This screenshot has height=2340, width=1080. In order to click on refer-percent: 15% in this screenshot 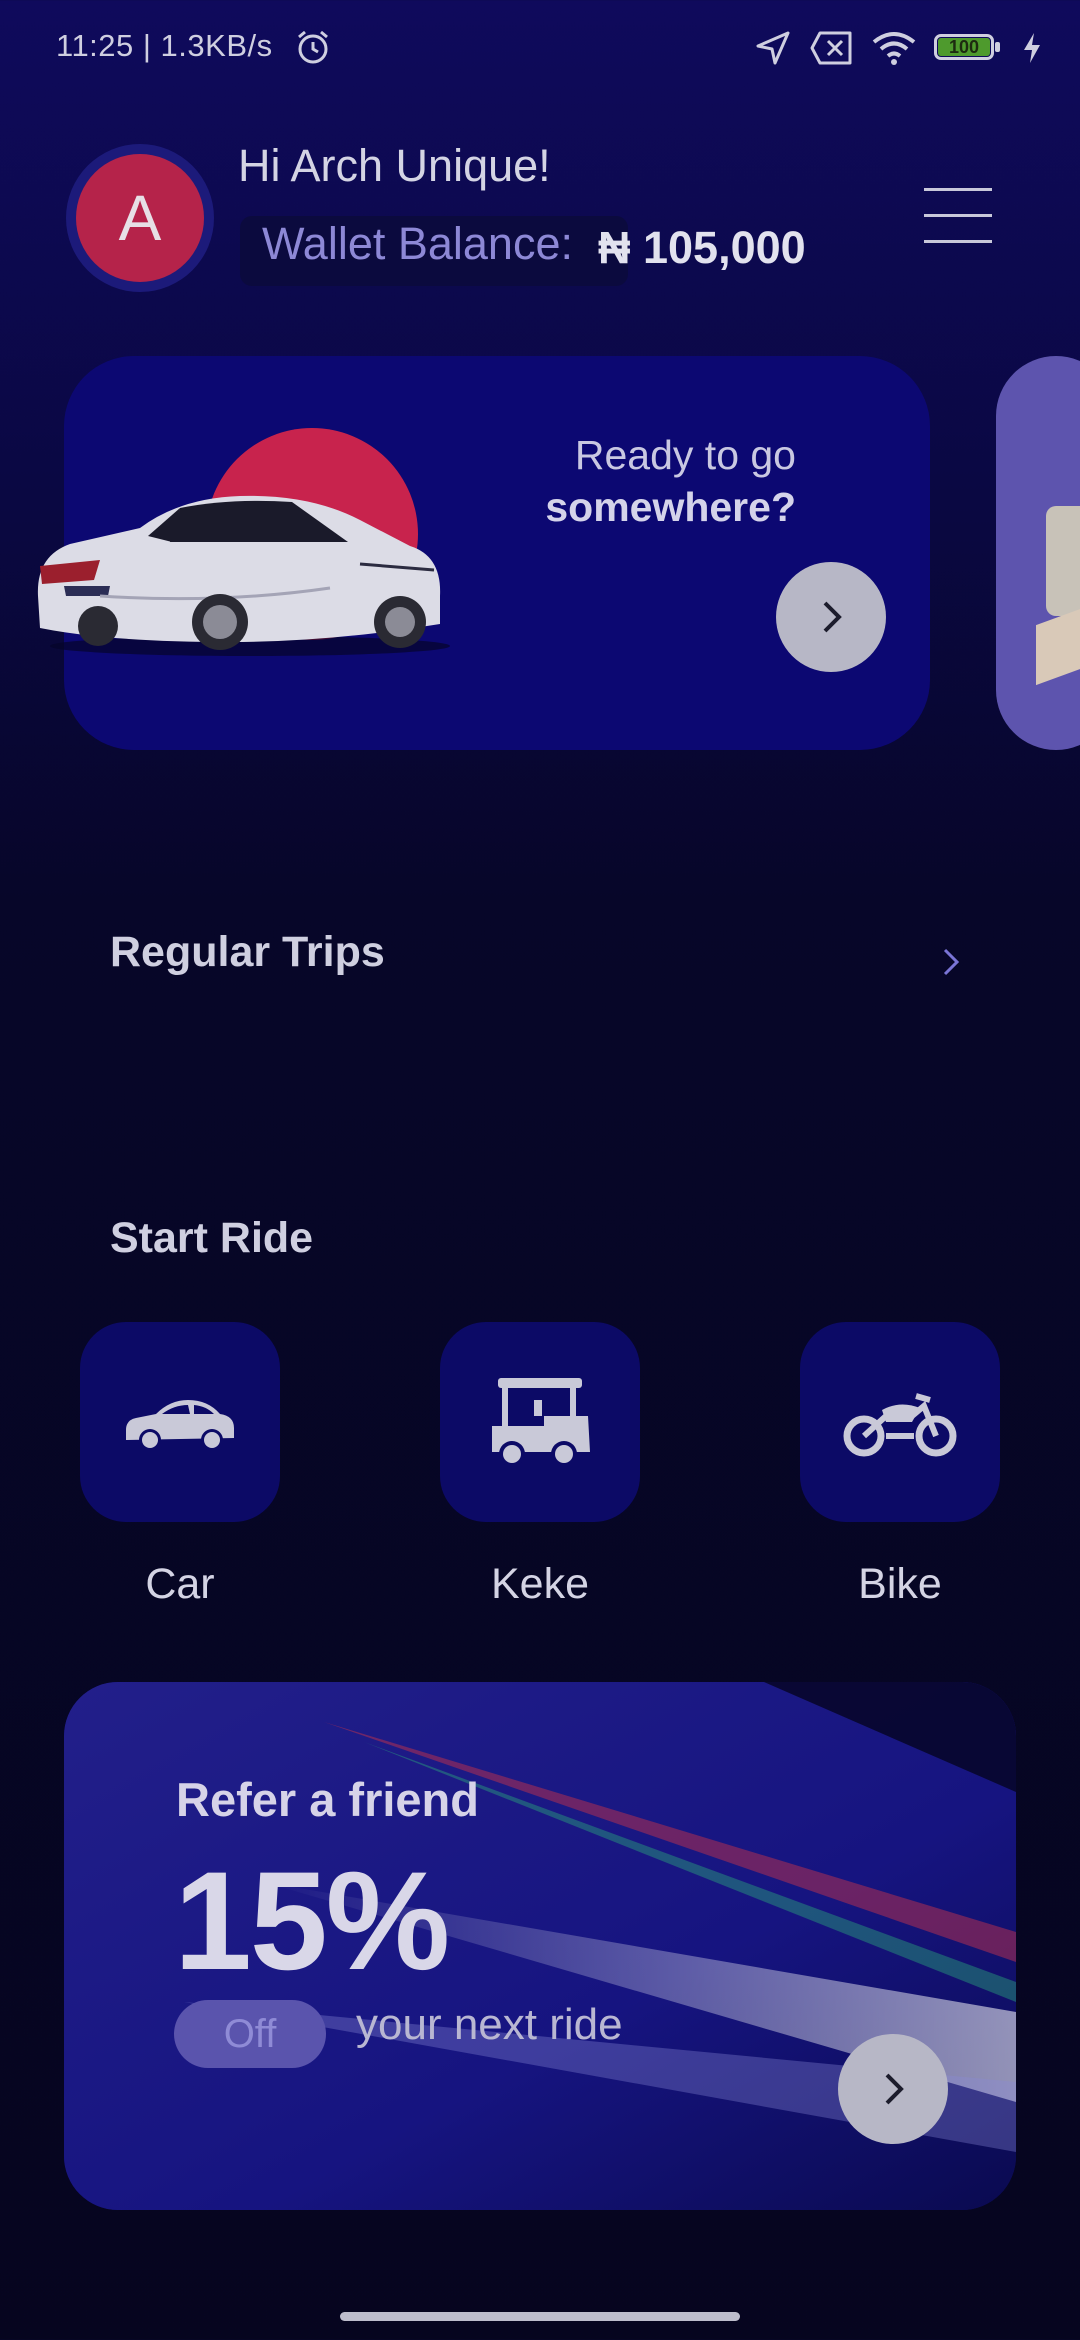, I will do `click(312, 1920)`.